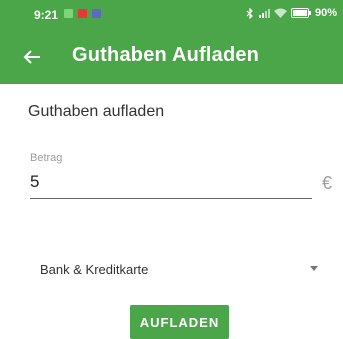 The image size is (343, 339). What do you see at coordinates (171, 183) in the screenshot?
I see `amount-input` at bounding box center [171, 183].